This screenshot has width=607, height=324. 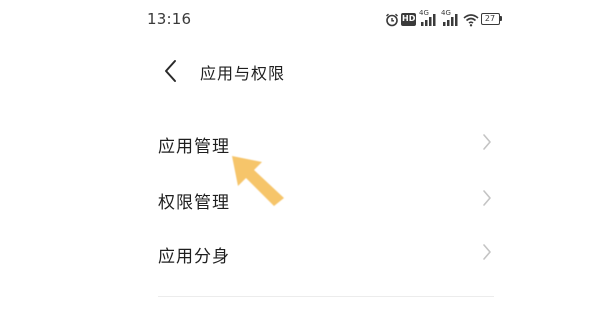 I want to click on menu-item-label: 权限管理, so click(x=194, y=203).